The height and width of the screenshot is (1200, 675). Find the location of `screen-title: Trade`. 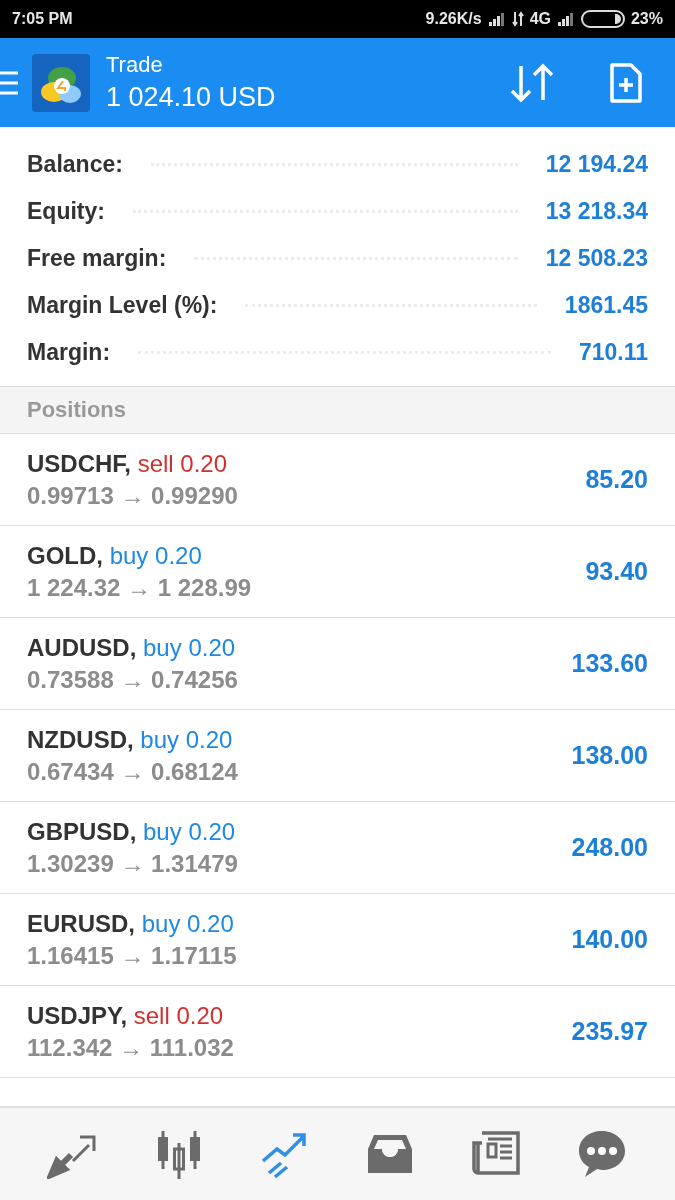

screen-title: Trade is located at coordinates (135, 65).